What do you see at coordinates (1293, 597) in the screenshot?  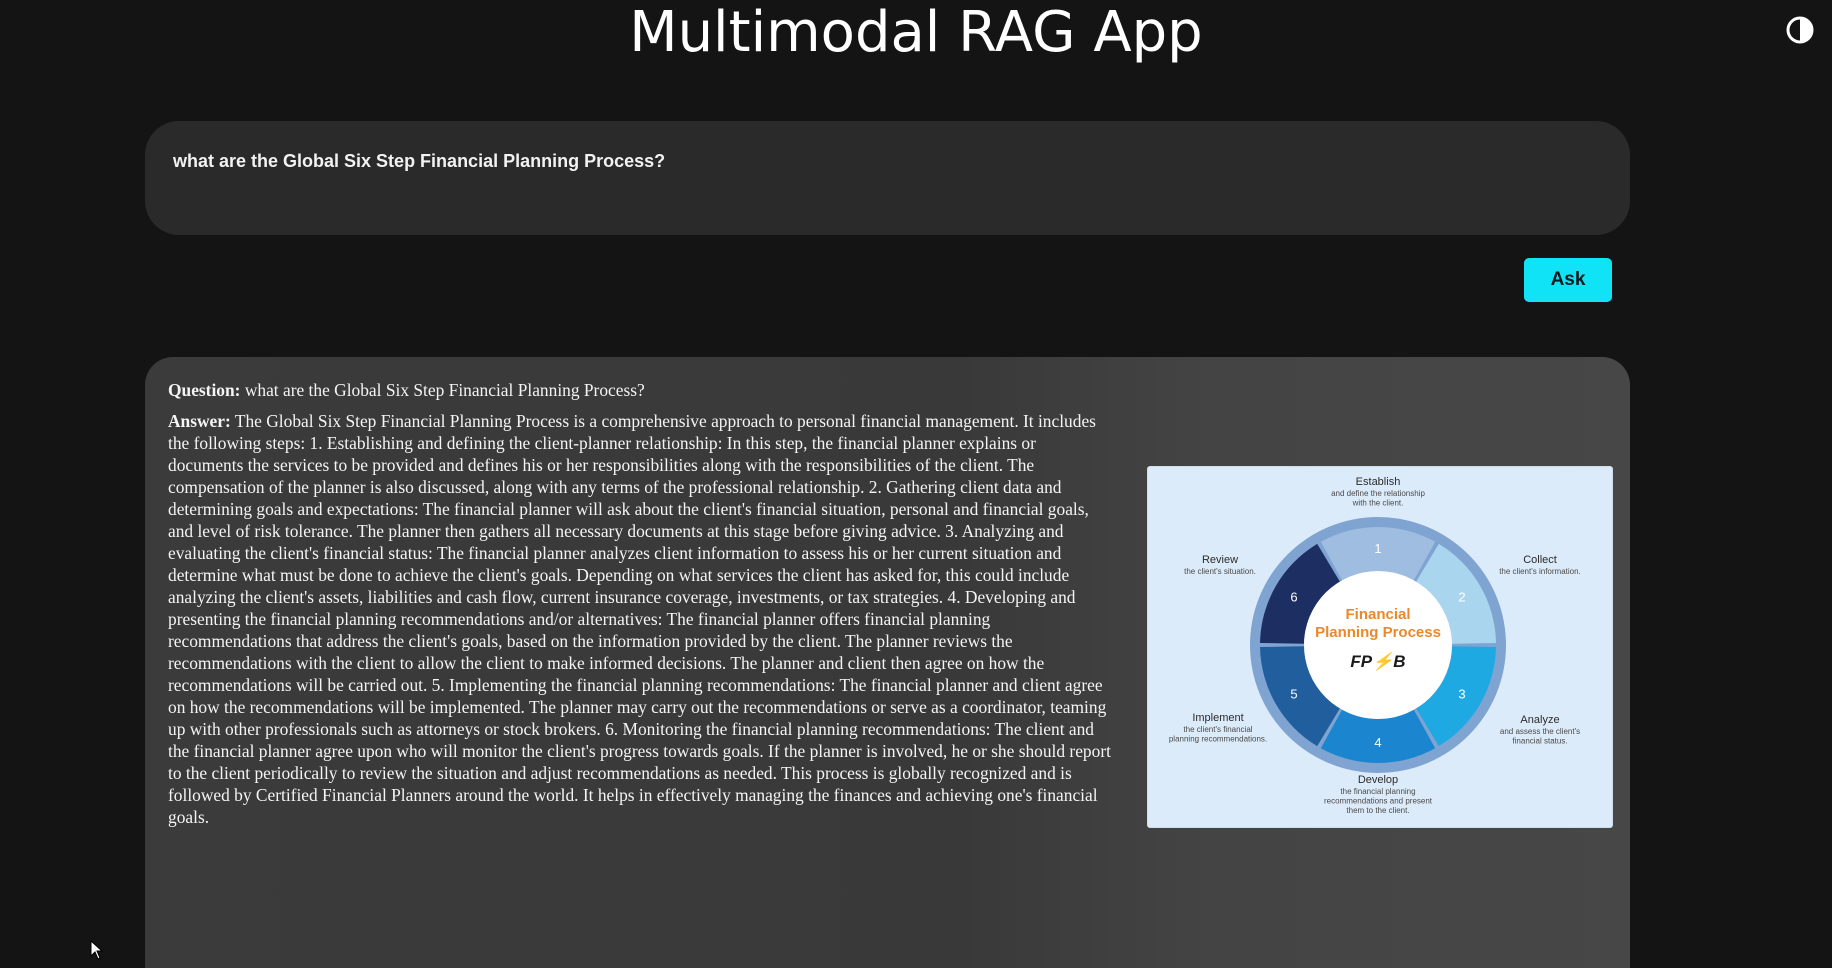 I see `segment-number-6: 6` at bounding box center [1293, 597].